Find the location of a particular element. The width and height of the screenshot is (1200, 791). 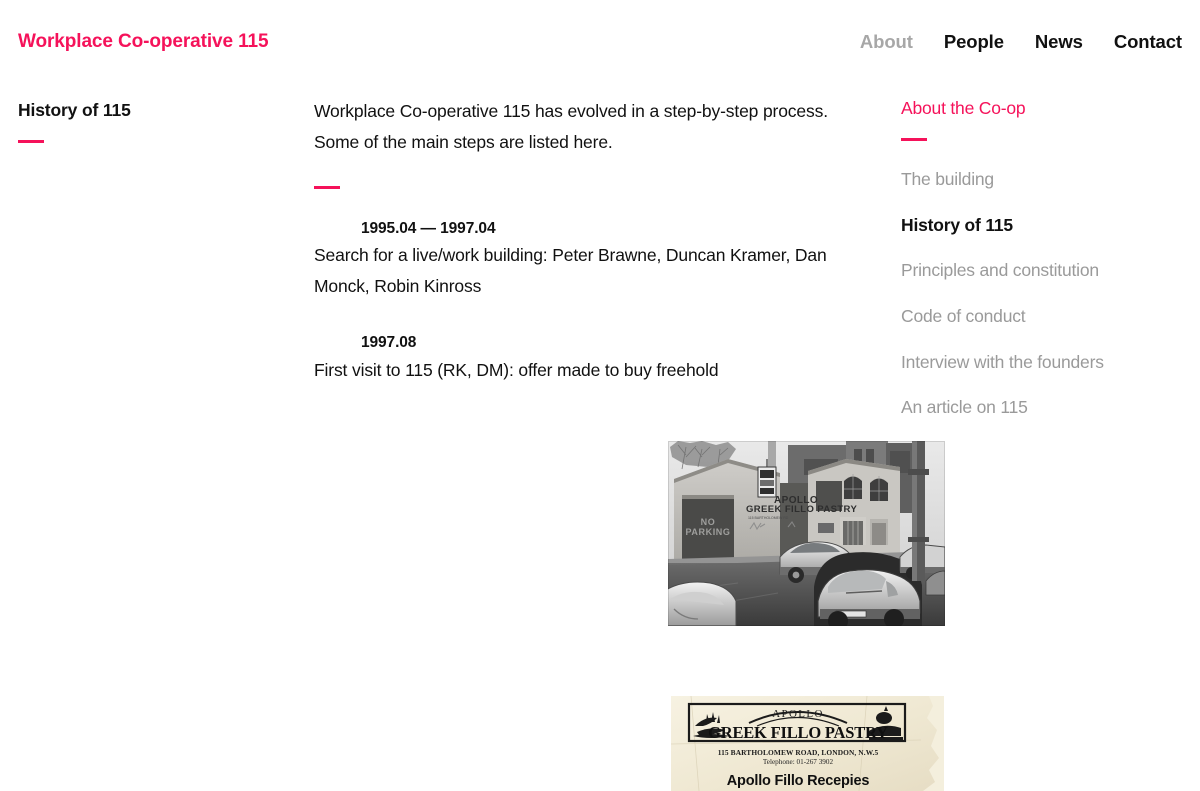

photo-garage-text-parking: PARKING is located at coordinates (707, 532).